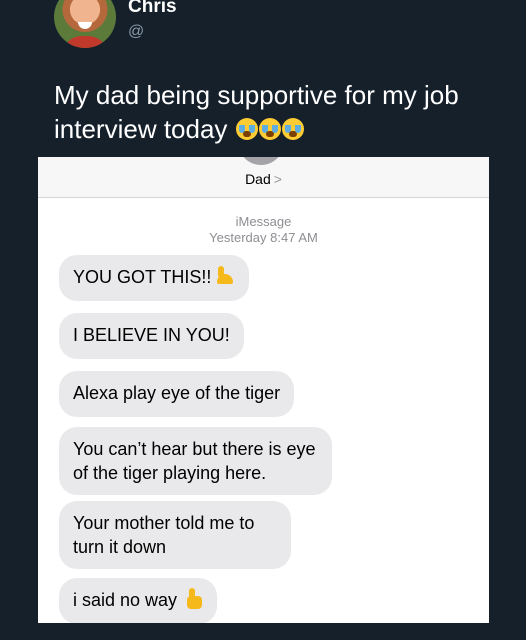  I want to click on message-text: Alexa play eye of the tiger, so click(177, 393).